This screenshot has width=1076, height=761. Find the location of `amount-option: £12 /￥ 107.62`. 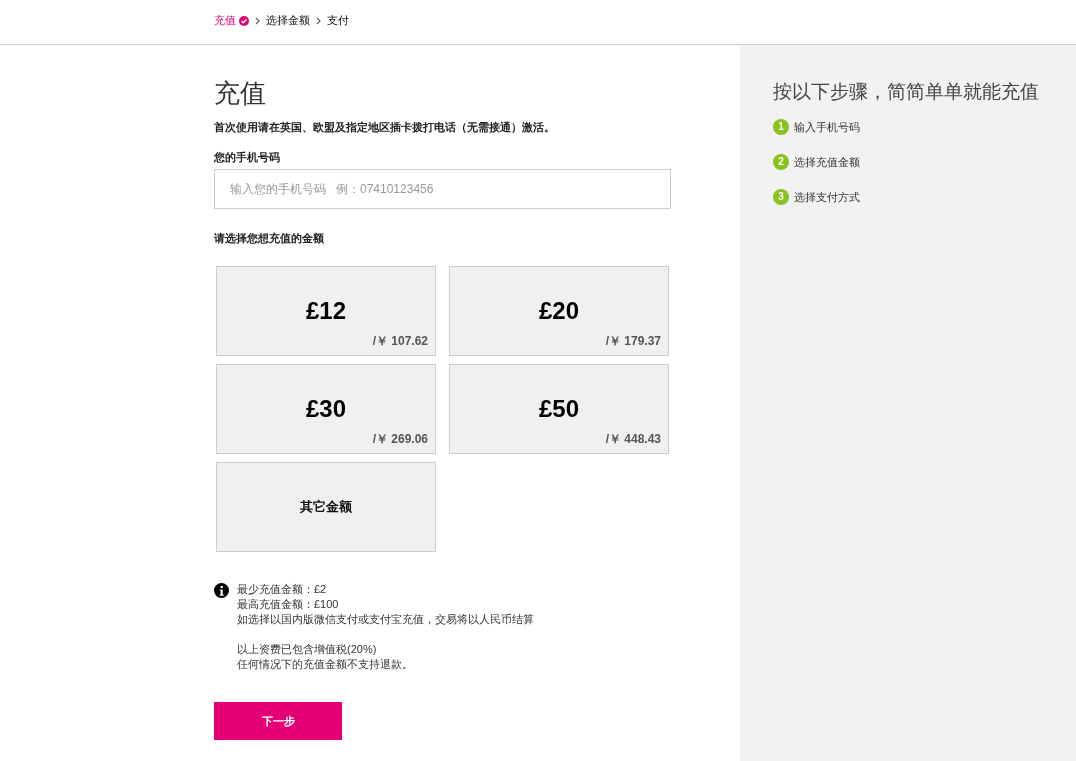

amount-option: £12 /￥ 107.62 is located at coordinates (326, 311).